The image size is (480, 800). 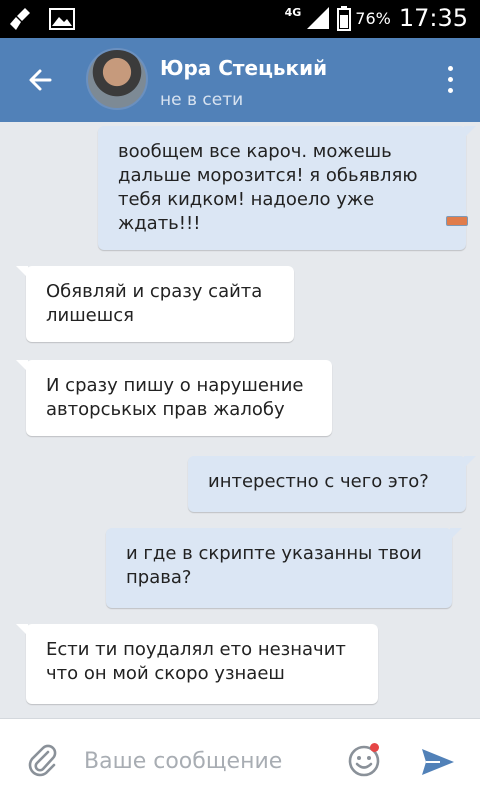 I want to click on new-stickers-badge, so click(x=374, y=747).